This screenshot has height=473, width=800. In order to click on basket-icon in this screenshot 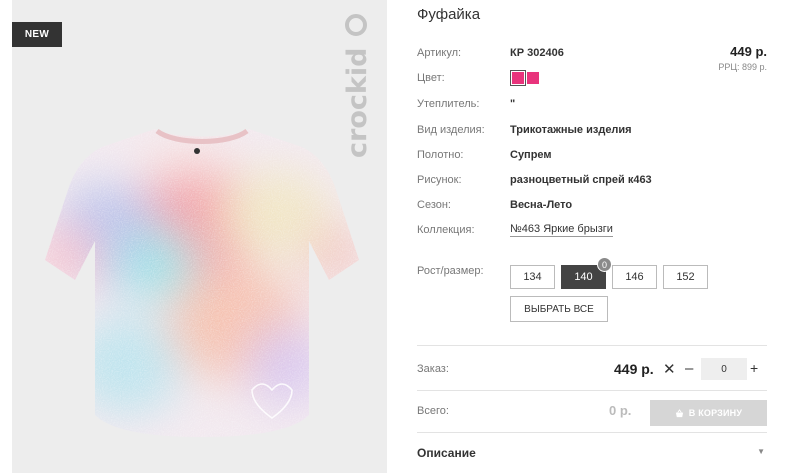, I will do `click(679, 412)`.